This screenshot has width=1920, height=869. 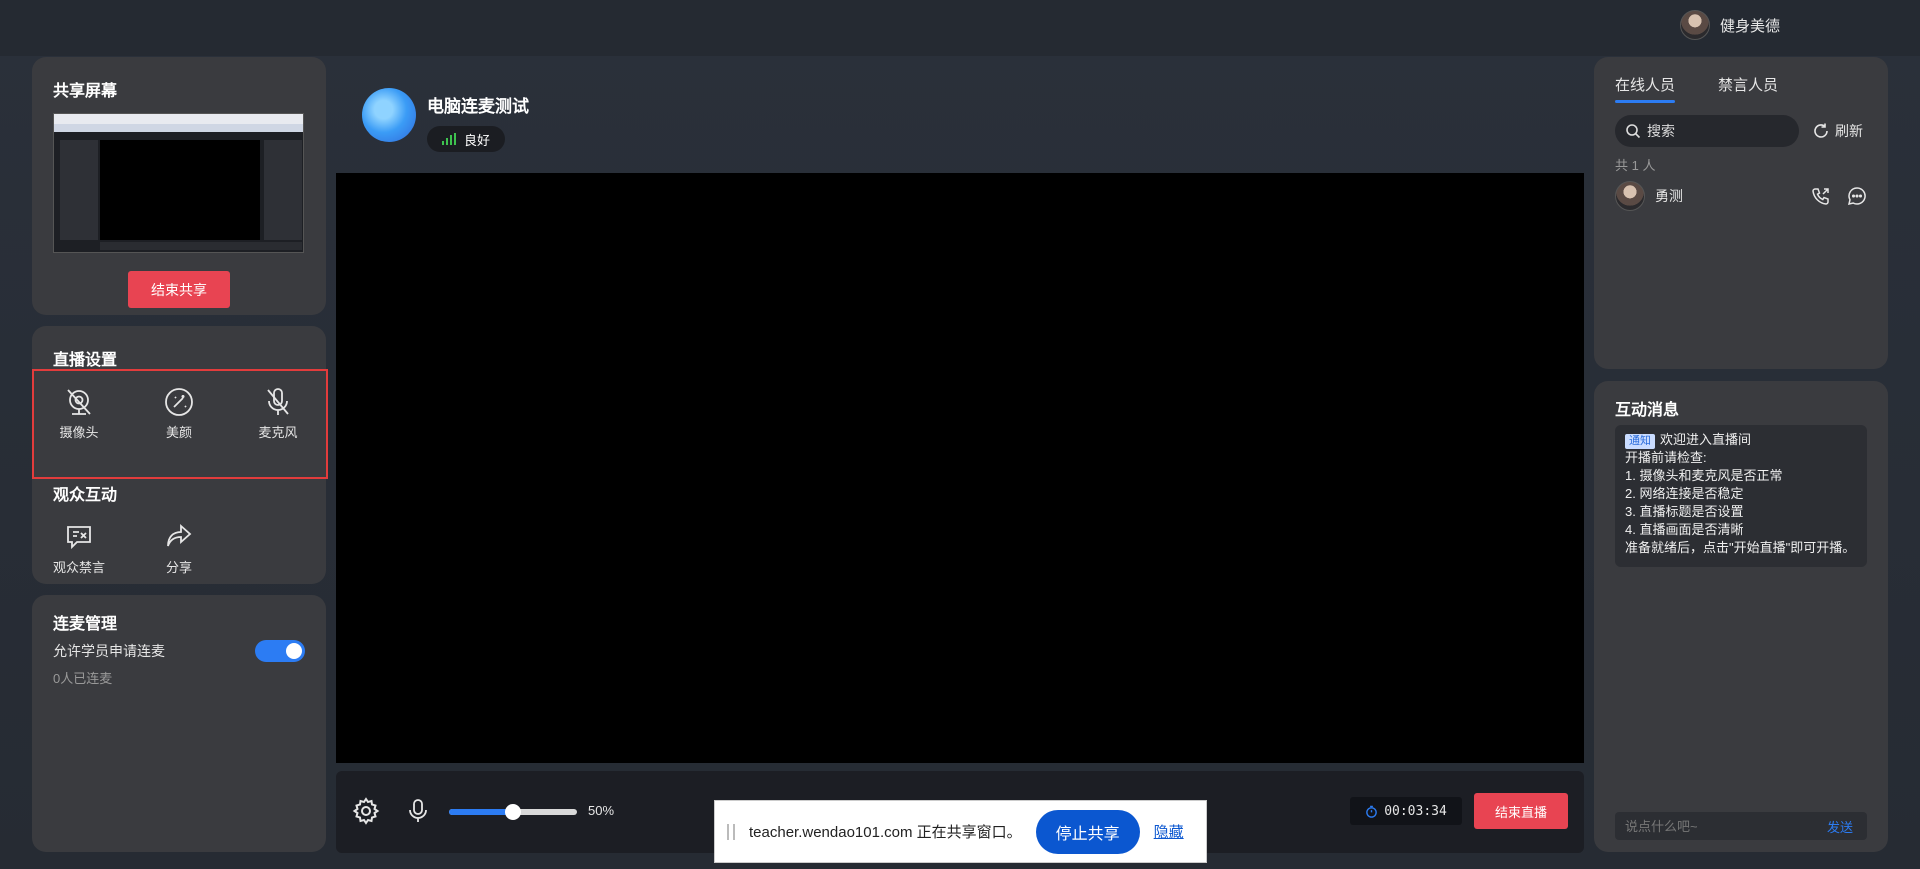 I want to click on volume-label: 50%, so click(x=601, y=810).